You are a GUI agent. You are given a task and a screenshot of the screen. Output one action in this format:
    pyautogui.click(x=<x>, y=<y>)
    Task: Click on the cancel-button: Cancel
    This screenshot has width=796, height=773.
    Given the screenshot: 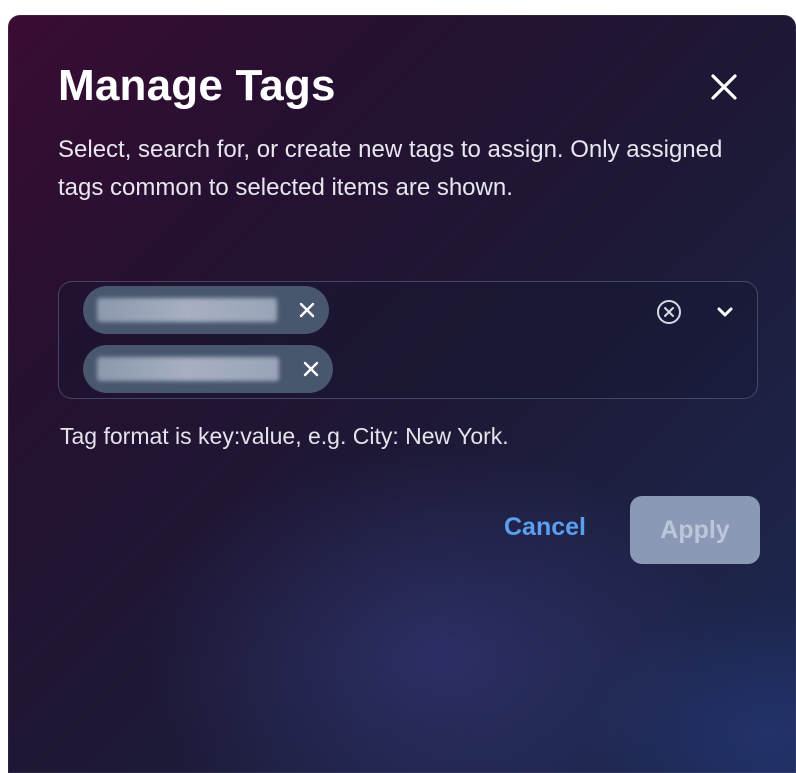 What is the action you would take?
    pyautogui.click(x=545, y=527)
    